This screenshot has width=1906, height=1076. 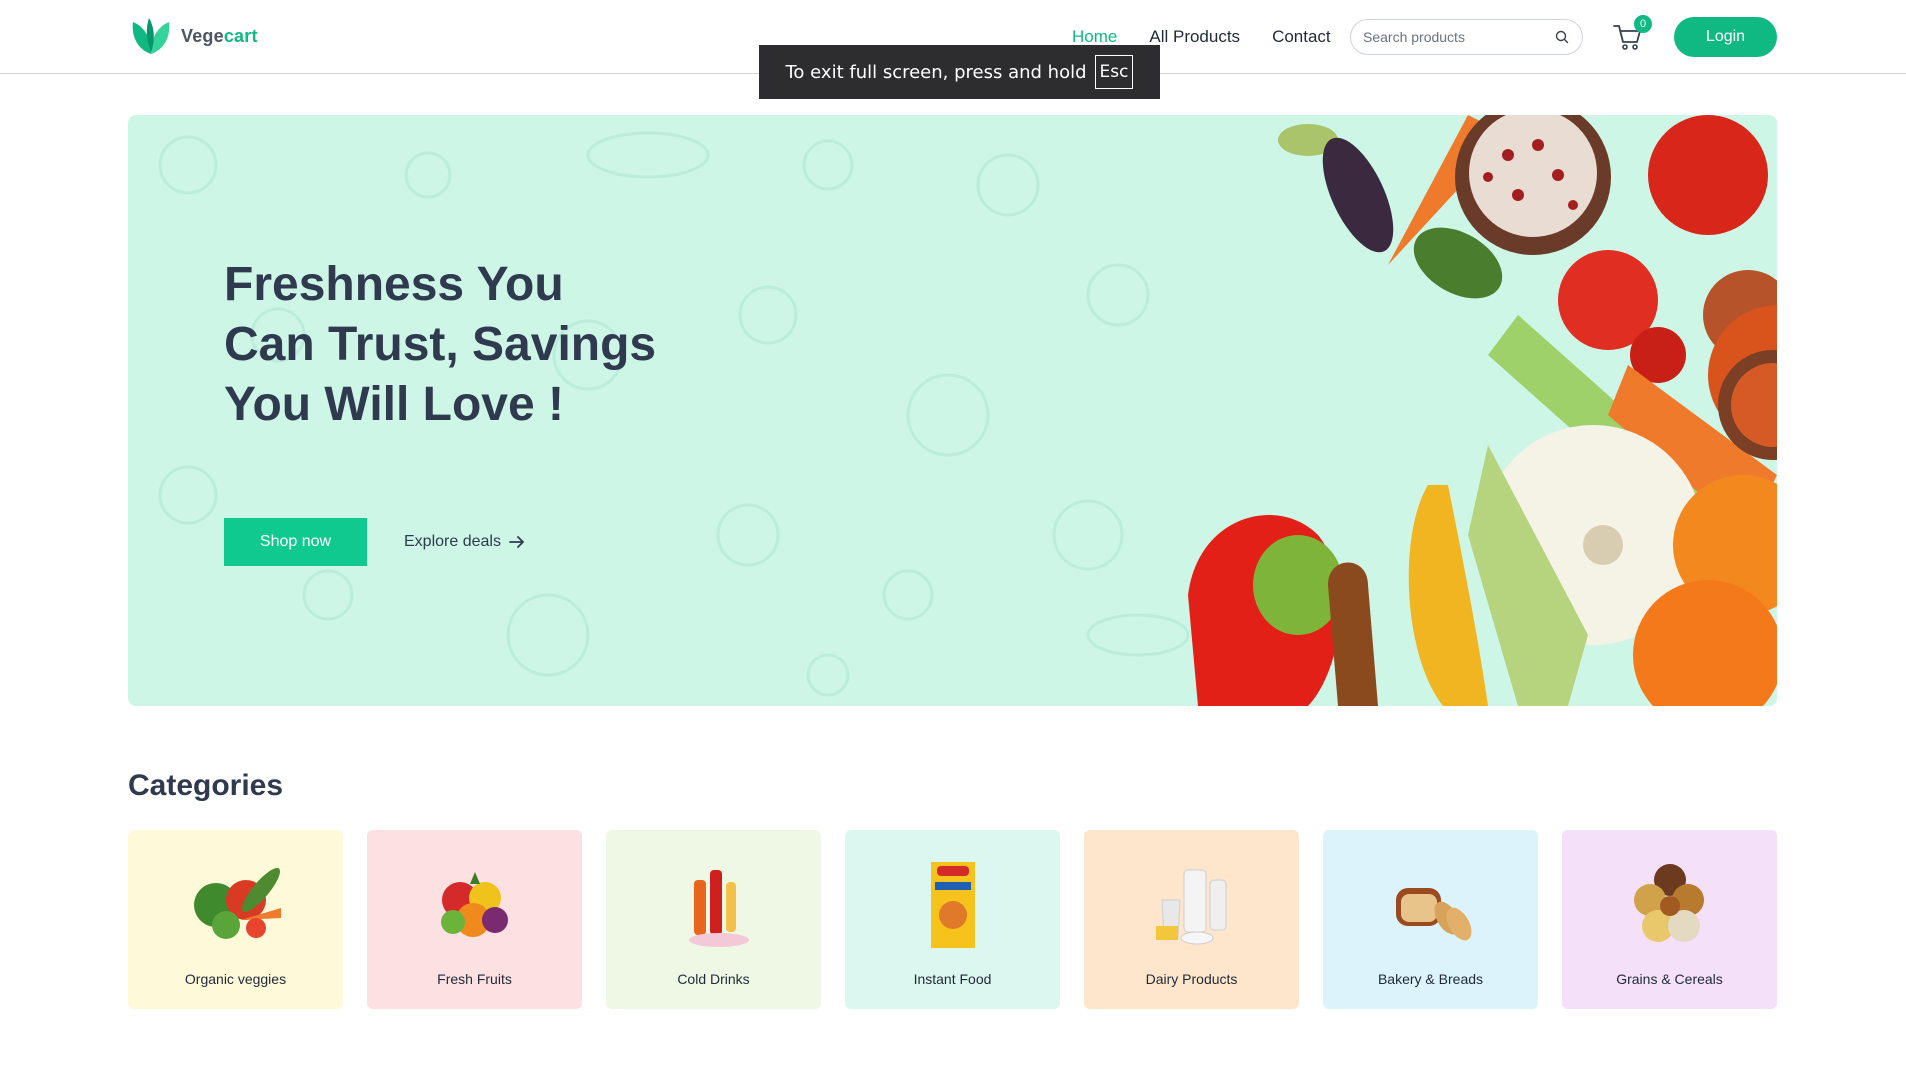 I want to click on brand-name: Vegecart, so click(x=219, y=35).